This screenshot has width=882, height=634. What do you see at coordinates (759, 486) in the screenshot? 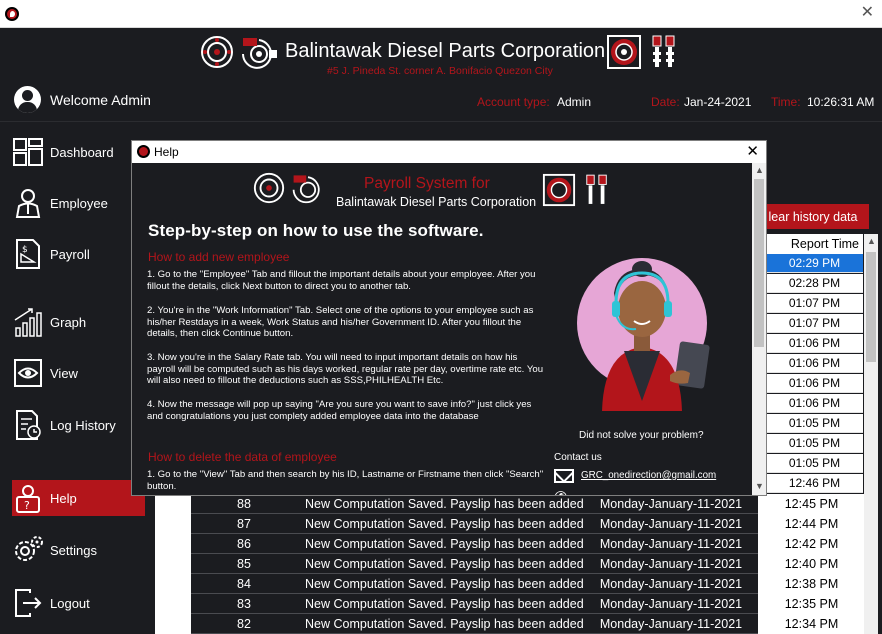
I see `help-scroll-down-icon: ▼` at bounding box center [759, 486].